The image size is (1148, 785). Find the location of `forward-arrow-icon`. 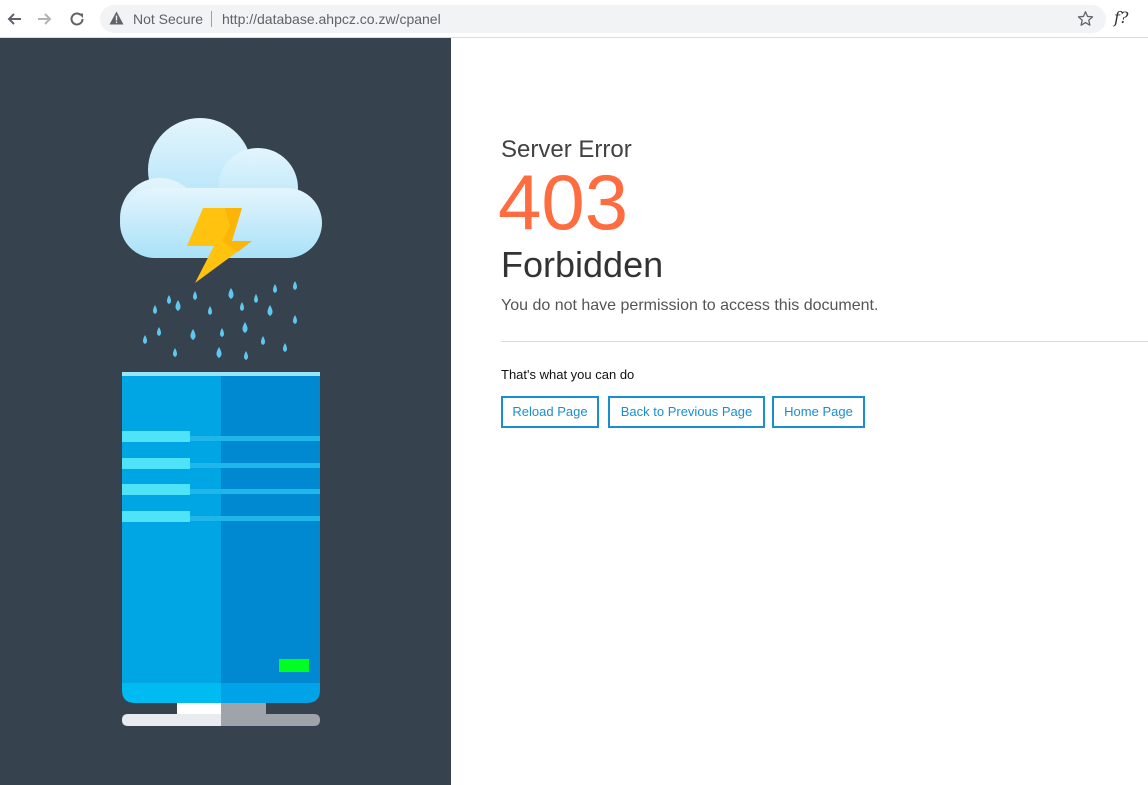

forward-arrow-icon is located at coordinates (45, 19).